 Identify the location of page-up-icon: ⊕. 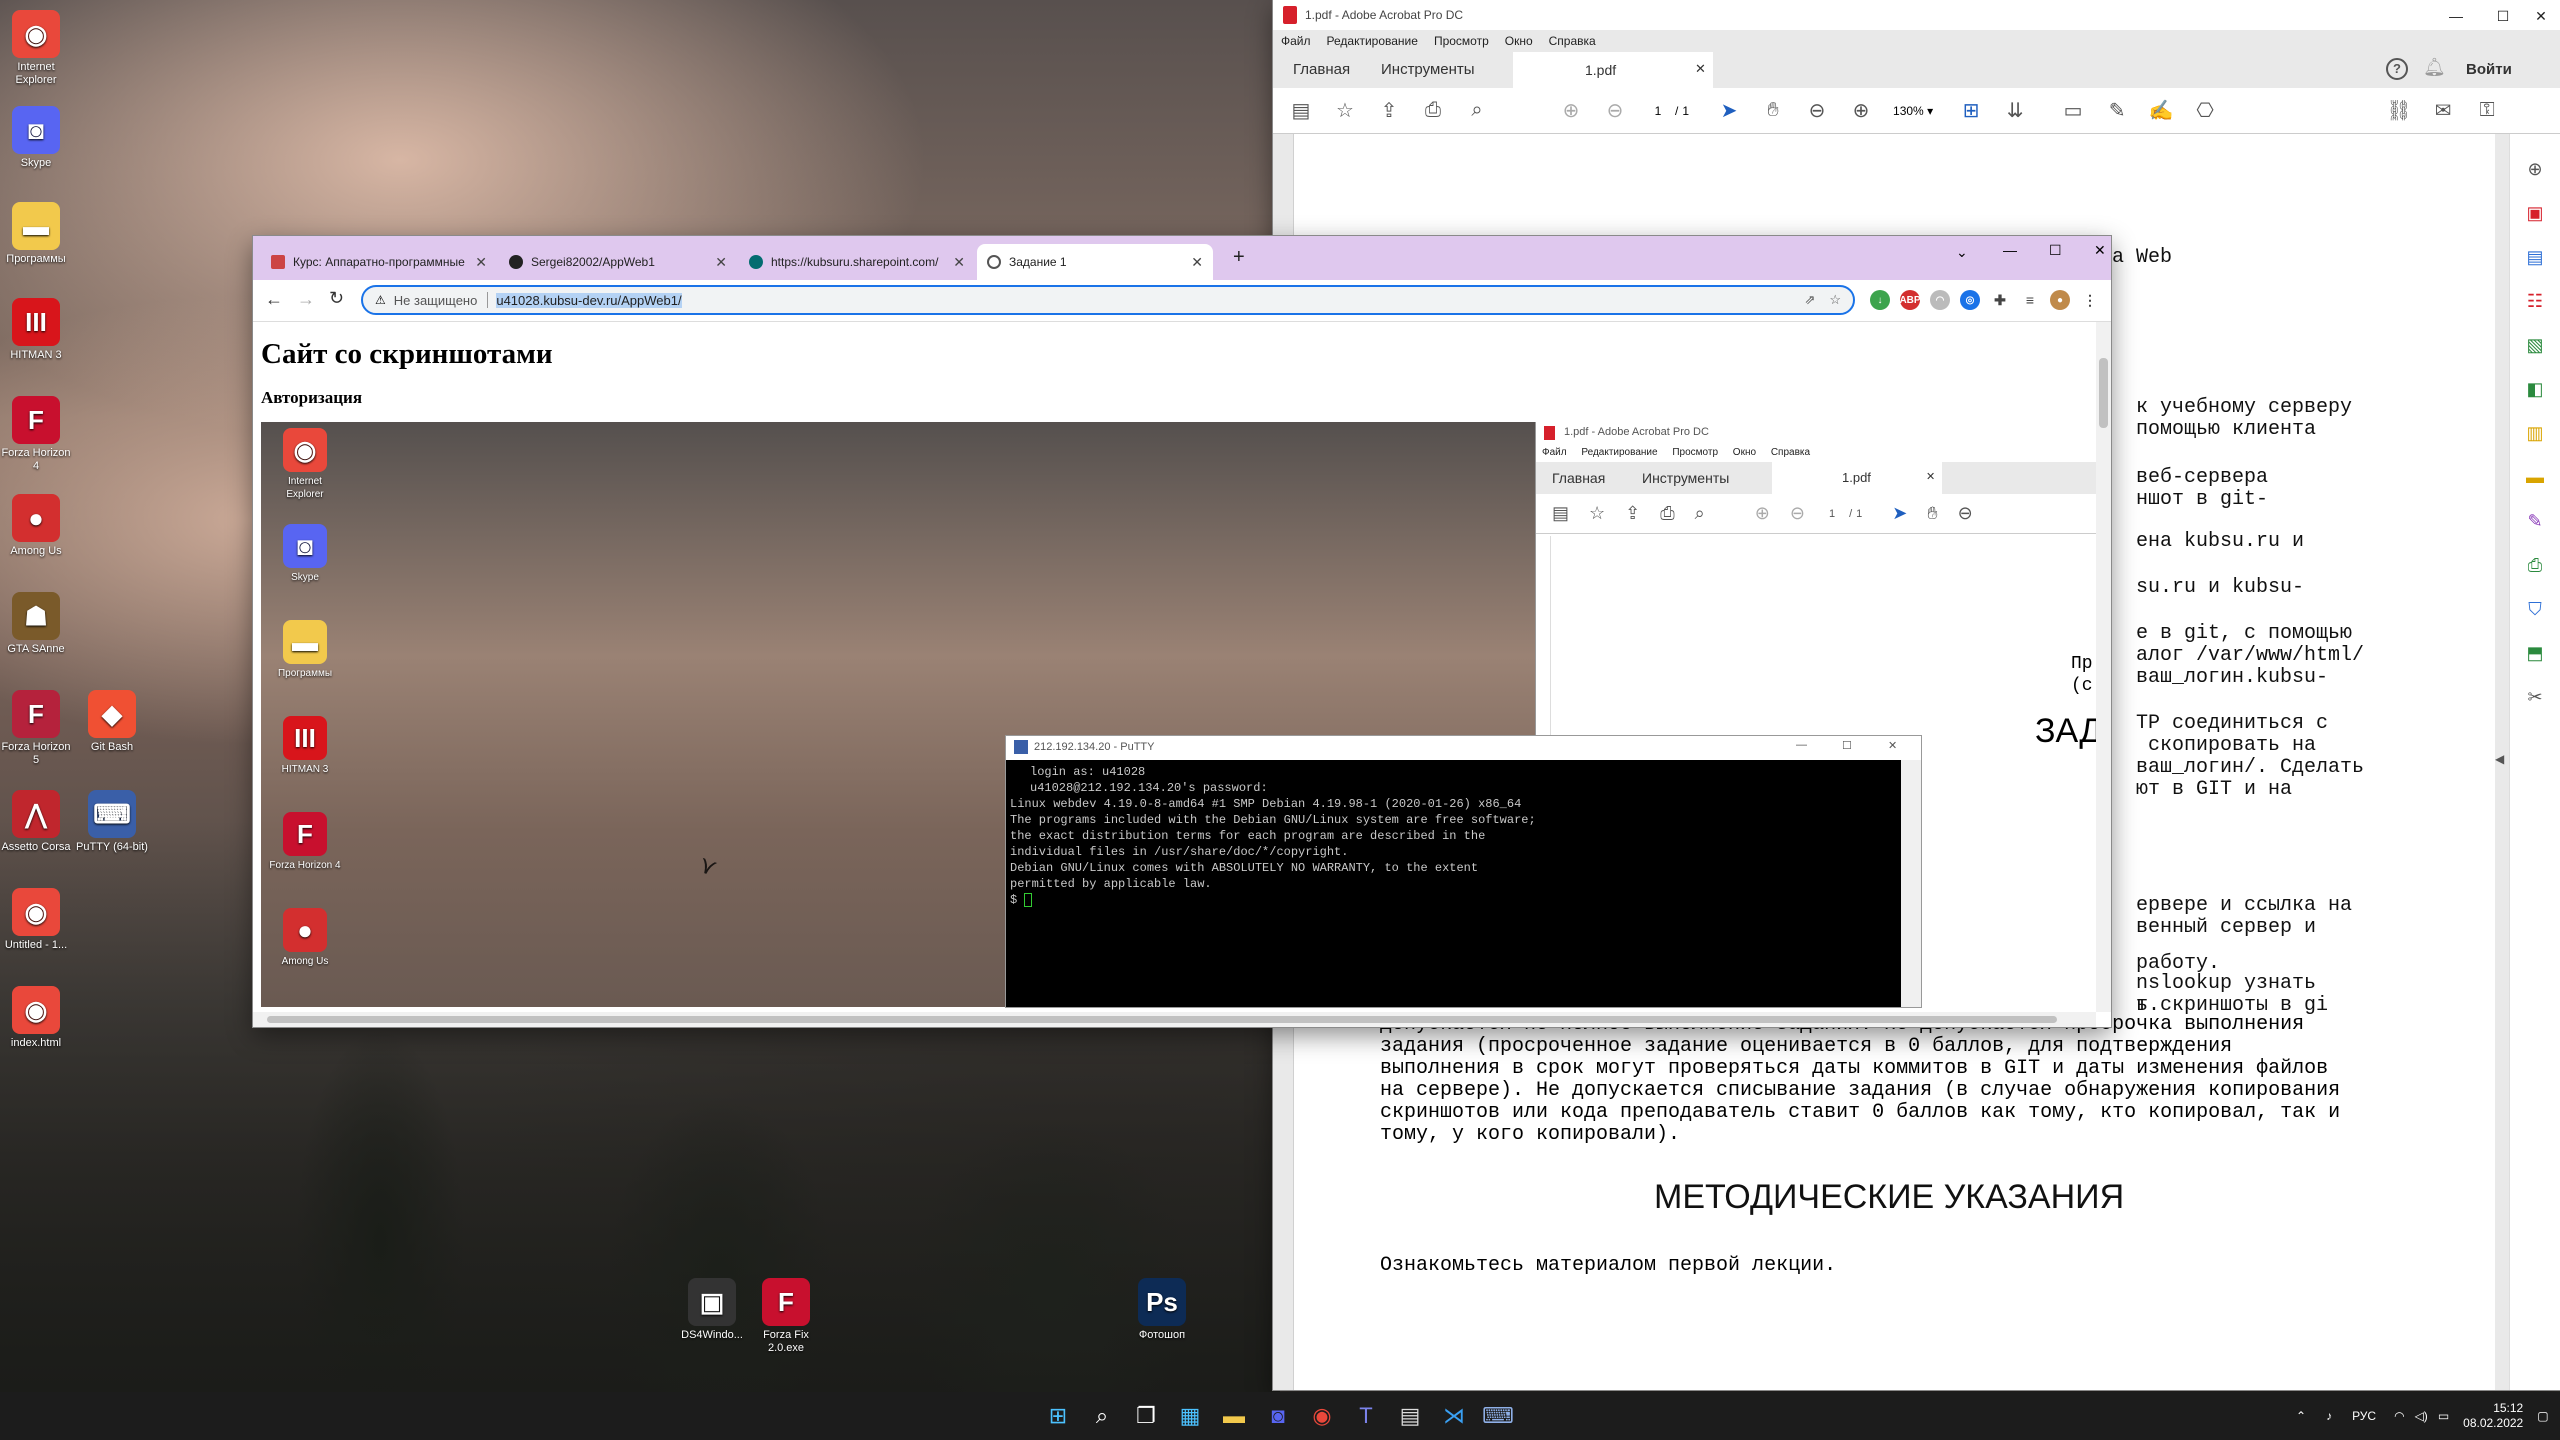
(1571, 111).